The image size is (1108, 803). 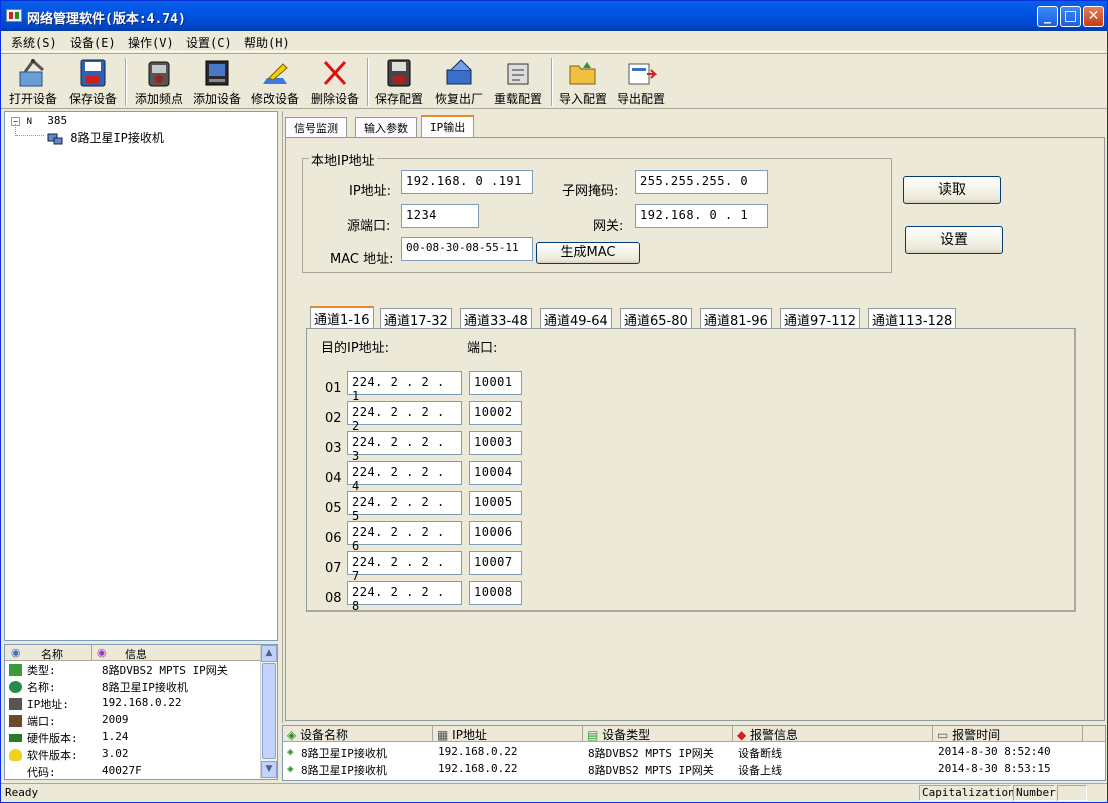 I want to click on tab-channel-33-48: 通道33-48, so click(x=496, y=318).